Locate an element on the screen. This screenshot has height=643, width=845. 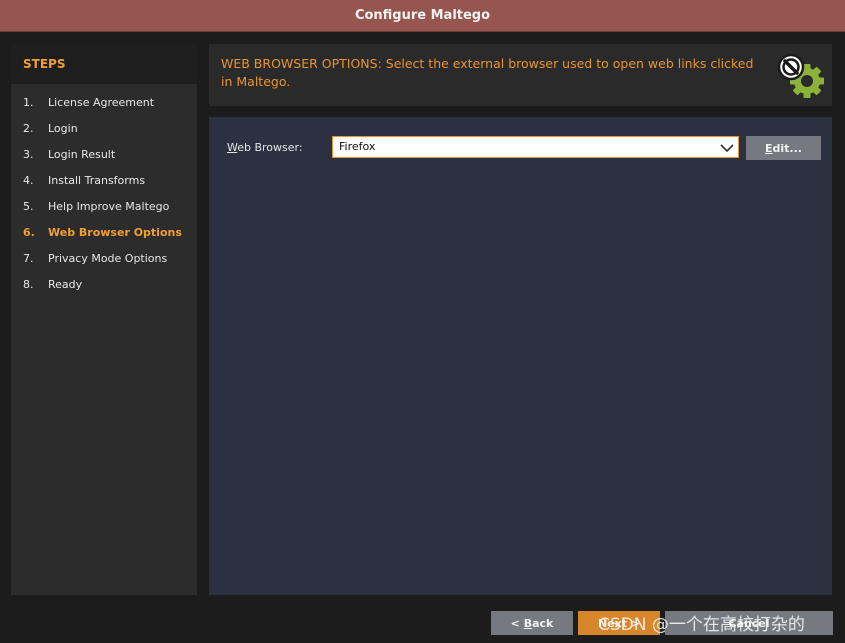
step-label: Install Transforms is located at coordinates (97, 180).